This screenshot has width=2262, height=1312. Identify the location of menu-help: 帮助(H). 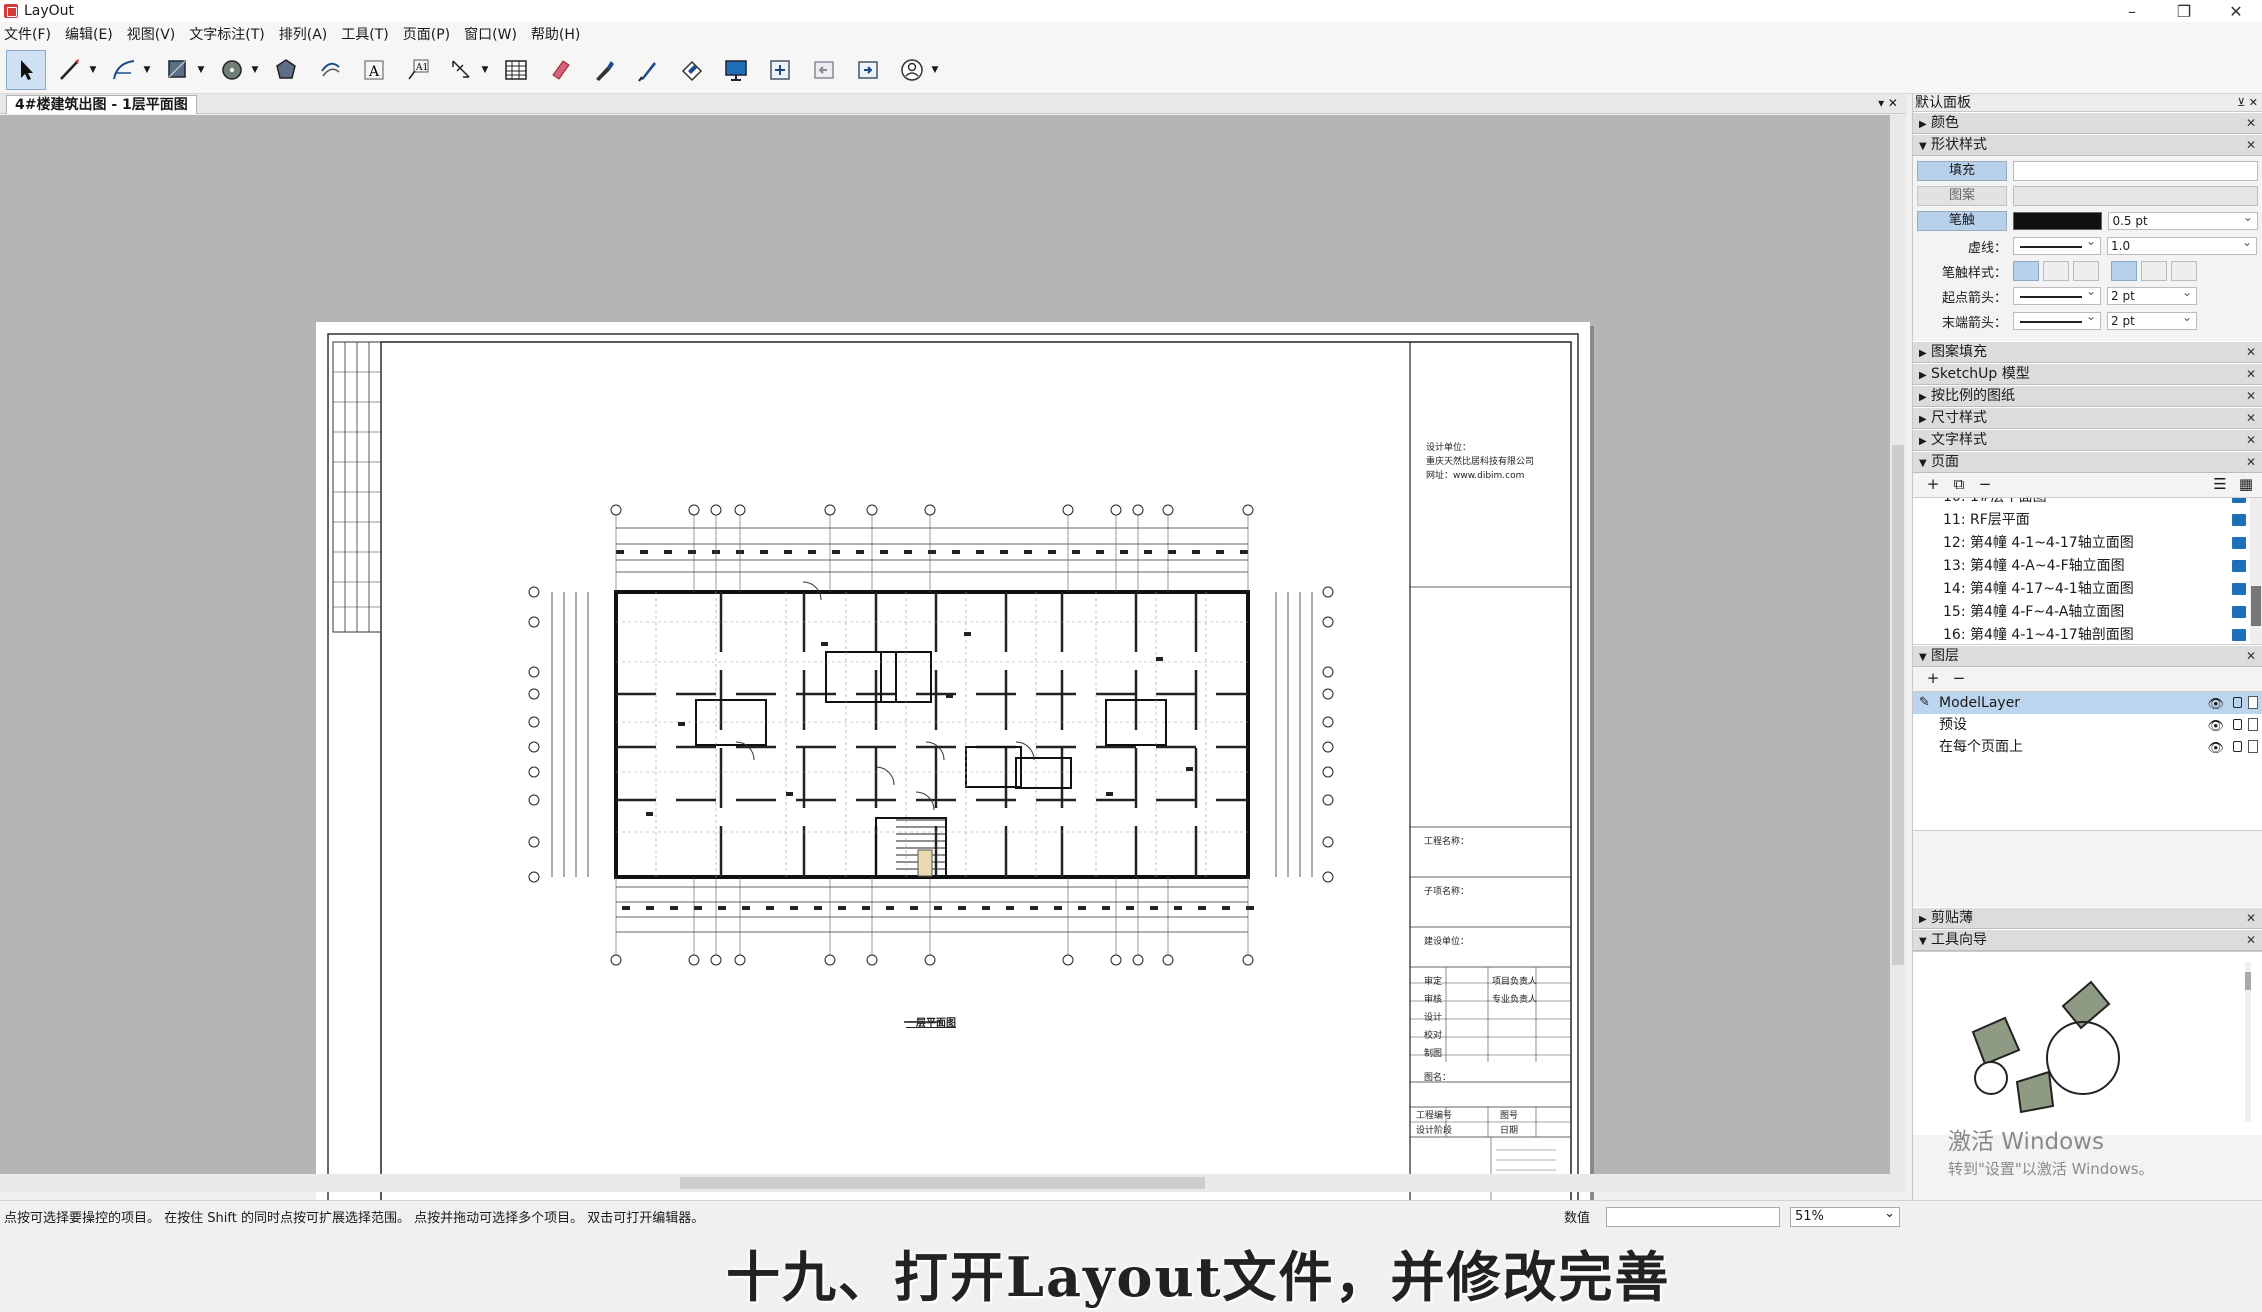
(555, 34).